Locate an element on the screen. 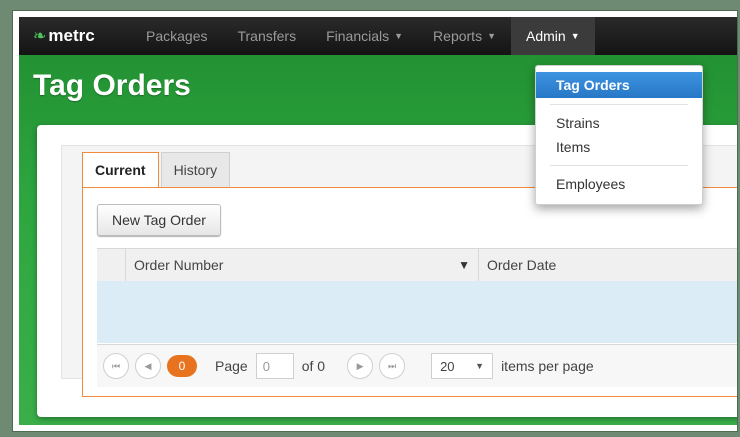 Image resolution: width=740 pixels, height=437 pixels. column-order-date: Order Date is located at coordinates (521, 265).